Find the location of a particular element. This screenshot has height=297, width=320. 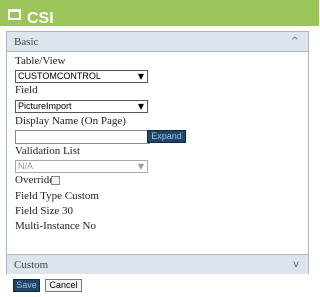

field-value: PictureImport is located at coordinates (45, 106).